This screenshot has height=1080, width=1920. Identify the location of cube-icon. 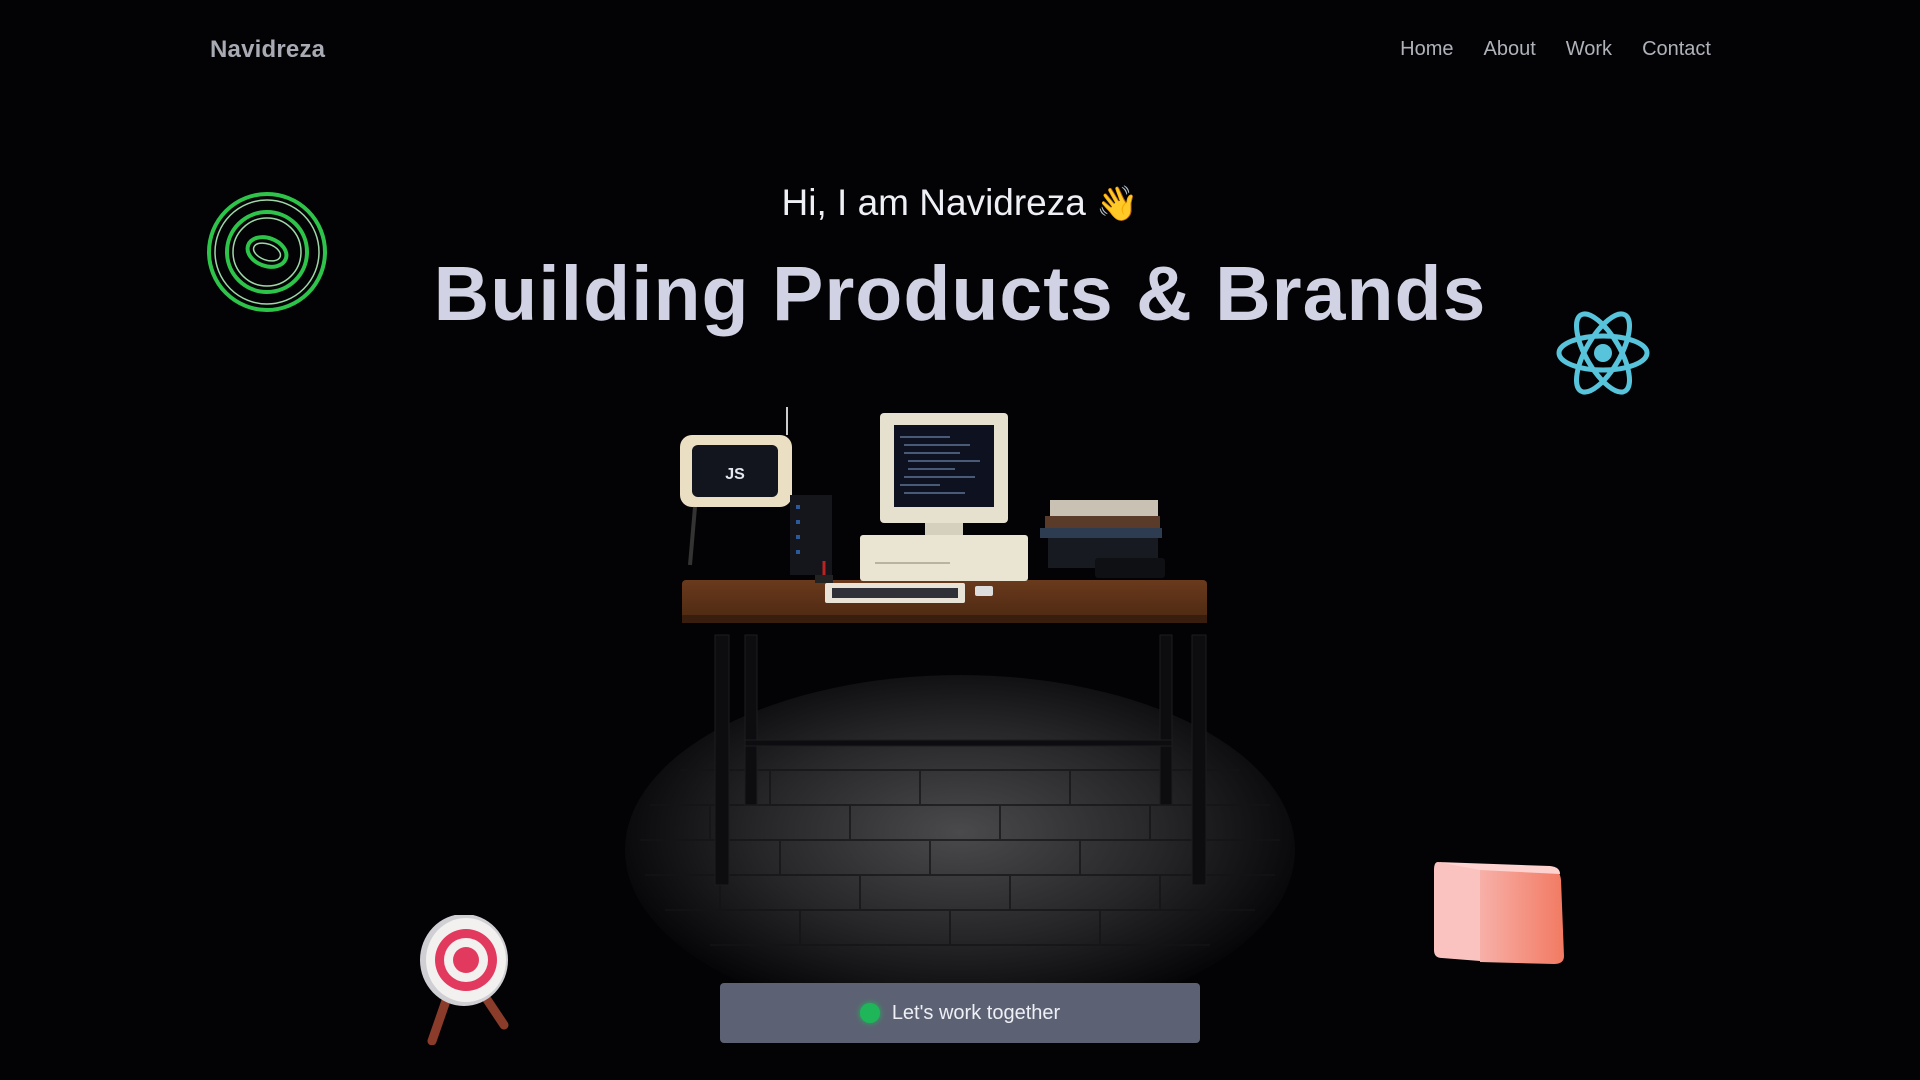
(1499, 913).